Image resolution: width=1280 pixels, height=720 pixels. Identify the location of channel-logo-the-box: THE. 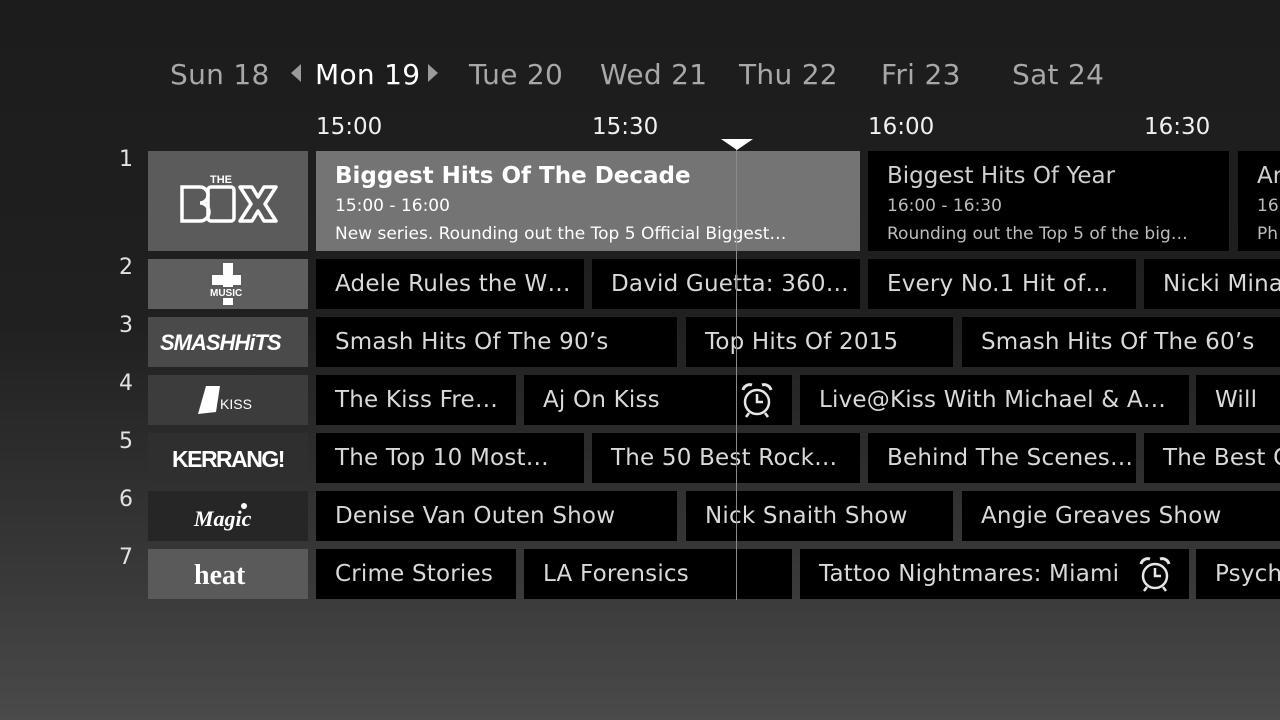
(228, 201).